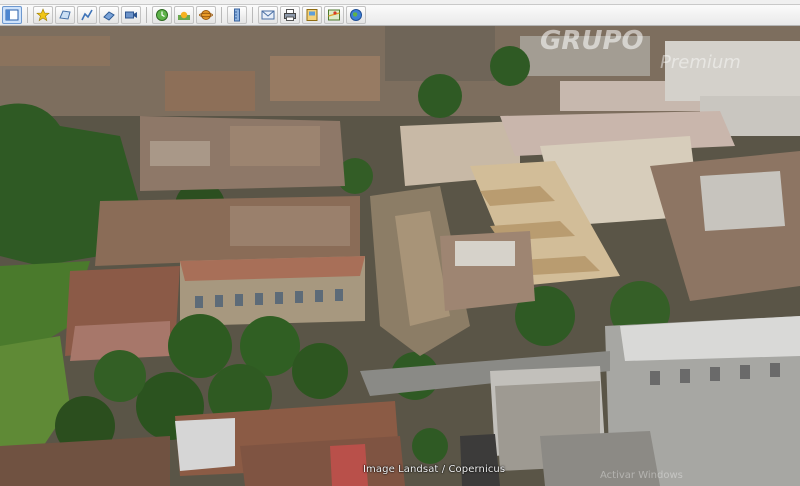 Image resolution: width=800 pixels, height=486 pixels. I want to click on planet-icon, so click(206, 15).